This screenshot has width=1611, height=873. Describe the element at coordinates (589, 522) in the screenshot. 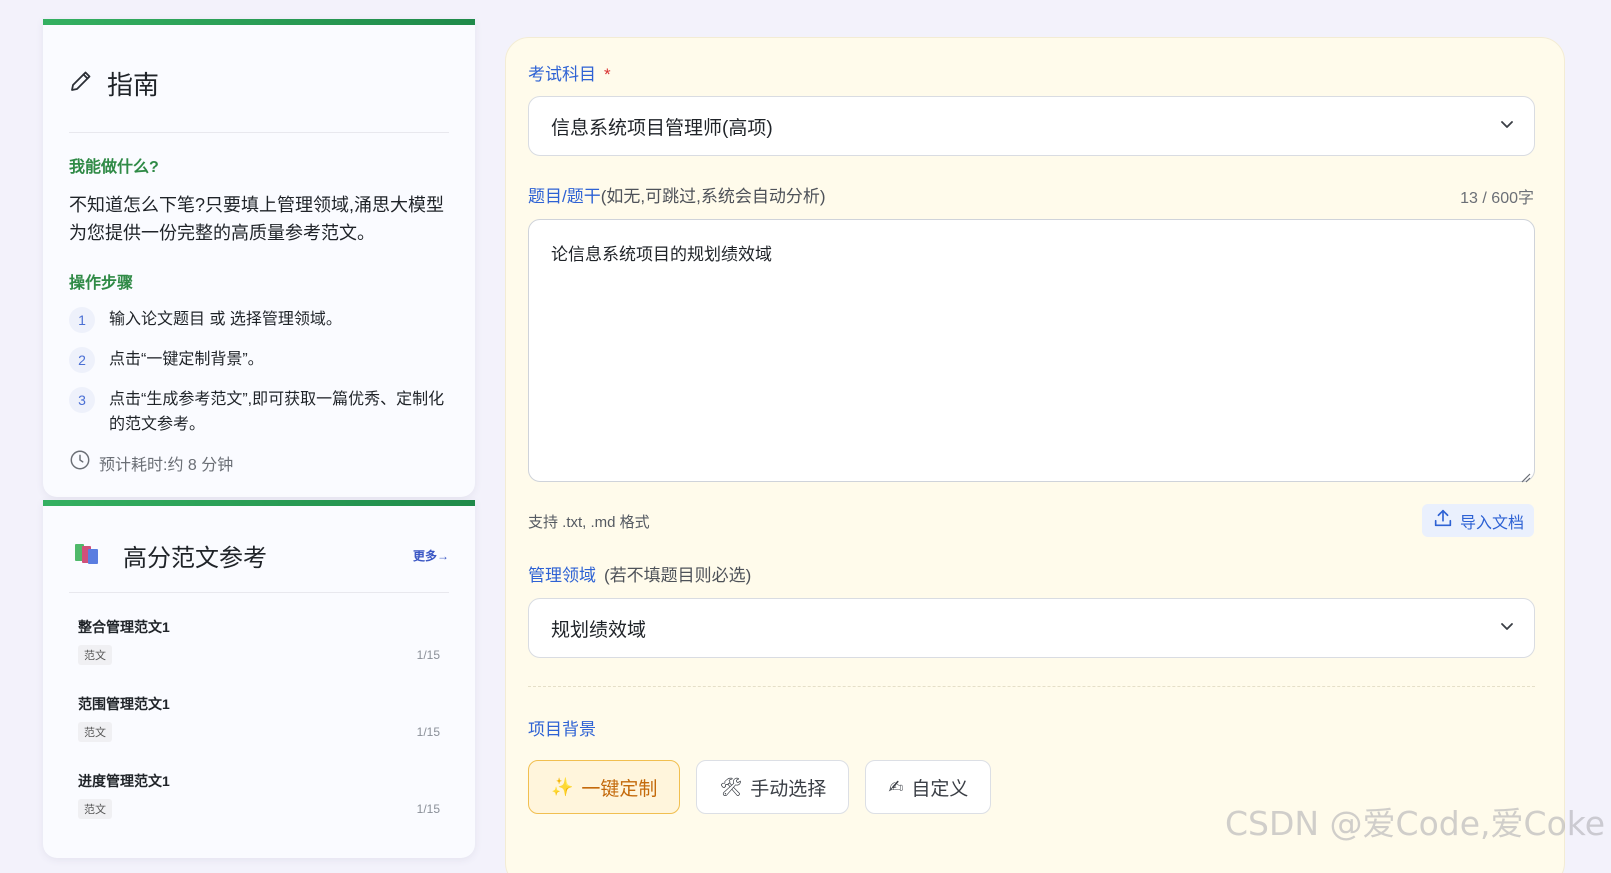

I see `support-format-text: 支持 .txt, .md 格式` at that location.